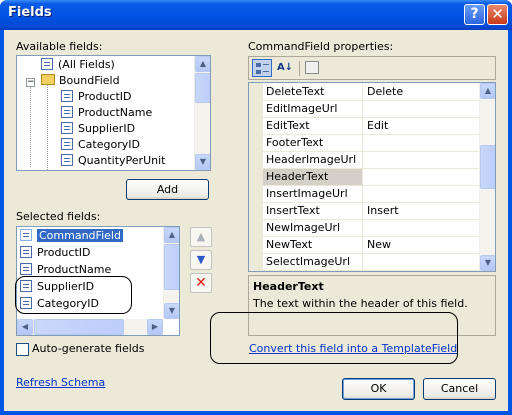 Image resolution: width=512 pixels, height=415 pixels. Describe the element at coordinates (26, 235) in the screenshot. I see `command-field-icon` at that location.